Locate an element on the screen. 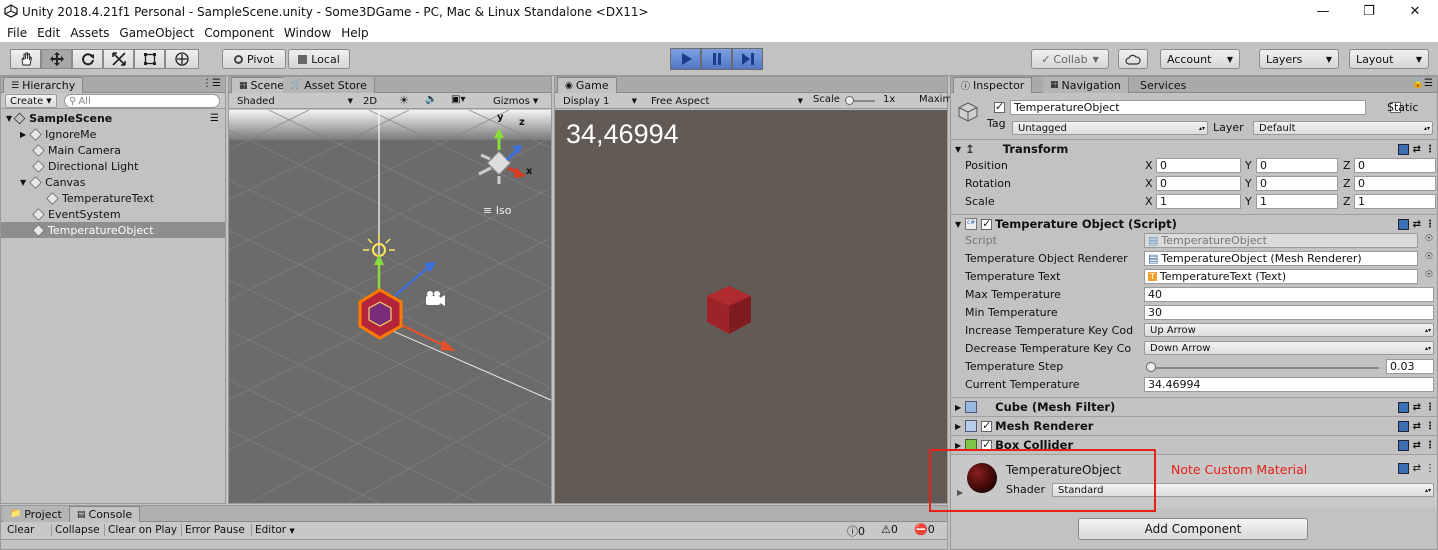  rect-tool-button is located at coordinates (149, 59).